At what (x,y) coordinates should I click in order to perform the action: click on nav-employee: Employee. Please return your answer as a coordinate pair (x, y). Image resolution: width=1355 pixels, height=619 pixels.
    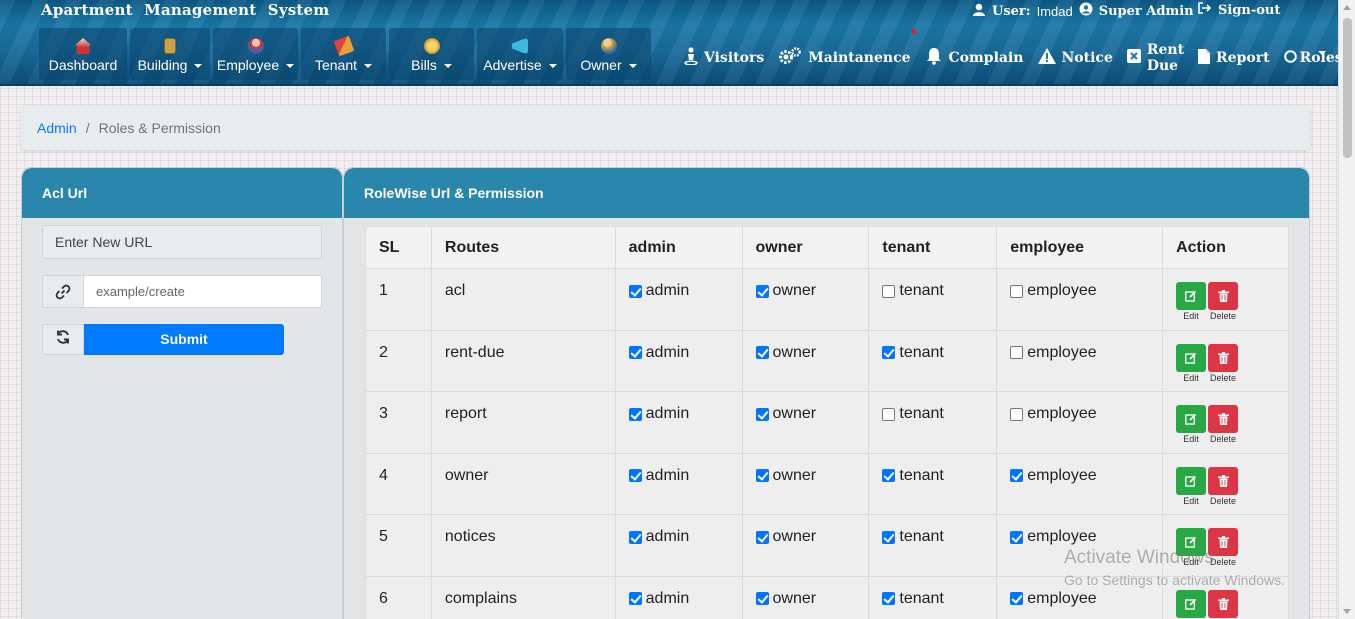
    Looking at the image, I should click on (255, 54).